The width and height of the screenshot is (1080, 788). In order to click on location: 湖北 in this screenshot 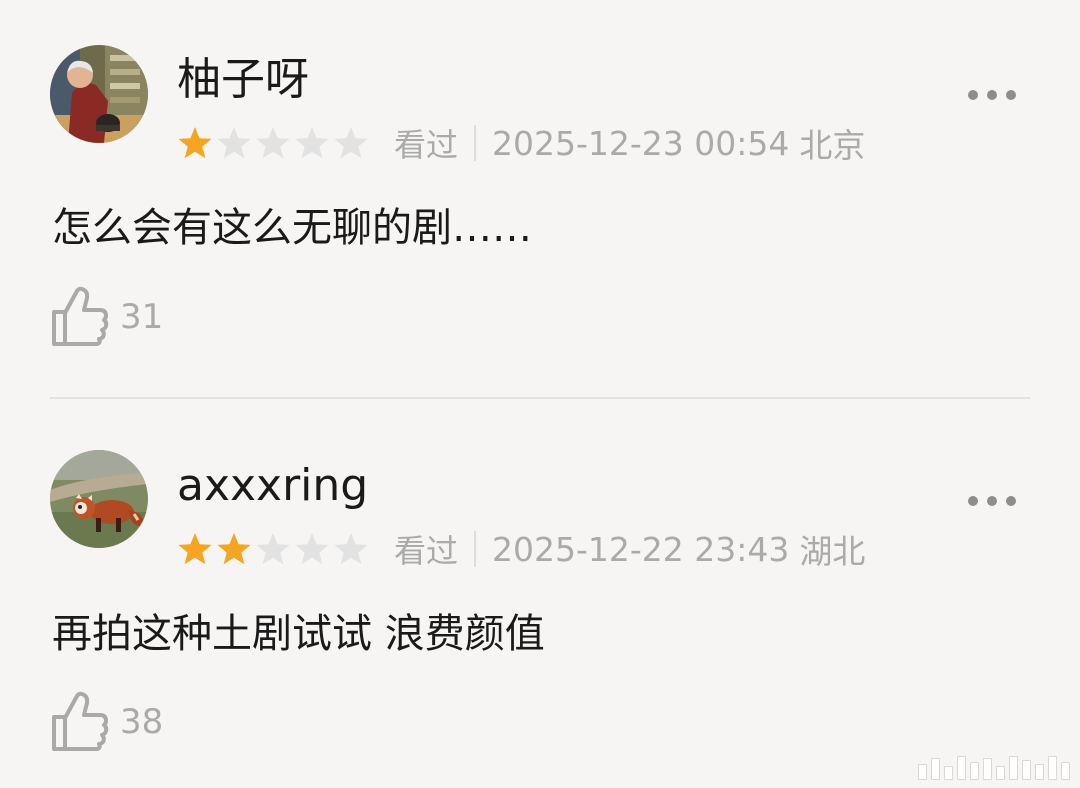, I will do `click(832, 551)`.